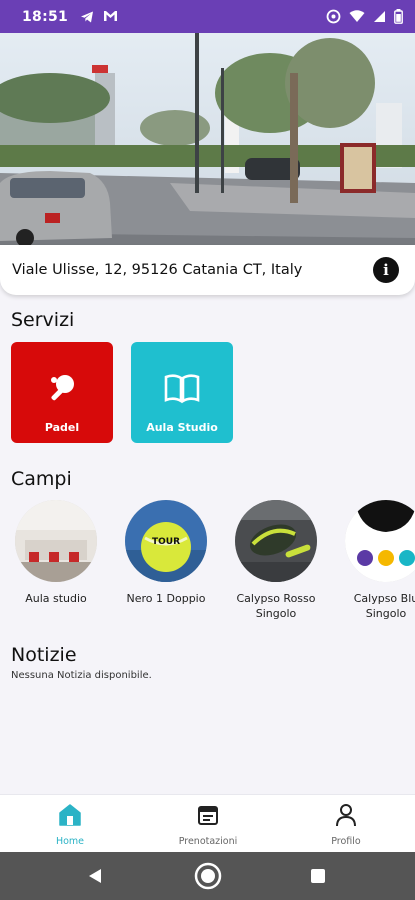 The height and width of the screenshot is (900, 415). Describe the element at coordinates (110, 17) in the screenshot. I see `gmail-icon` at that location.